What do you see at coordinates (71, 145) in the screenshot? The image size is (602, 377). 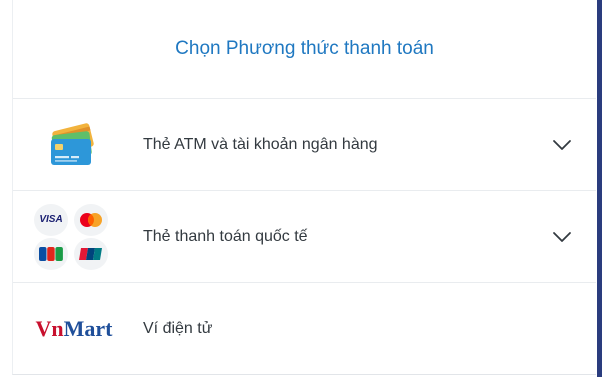 I see `bank-cards-icon` at bounding box center [71, 145].